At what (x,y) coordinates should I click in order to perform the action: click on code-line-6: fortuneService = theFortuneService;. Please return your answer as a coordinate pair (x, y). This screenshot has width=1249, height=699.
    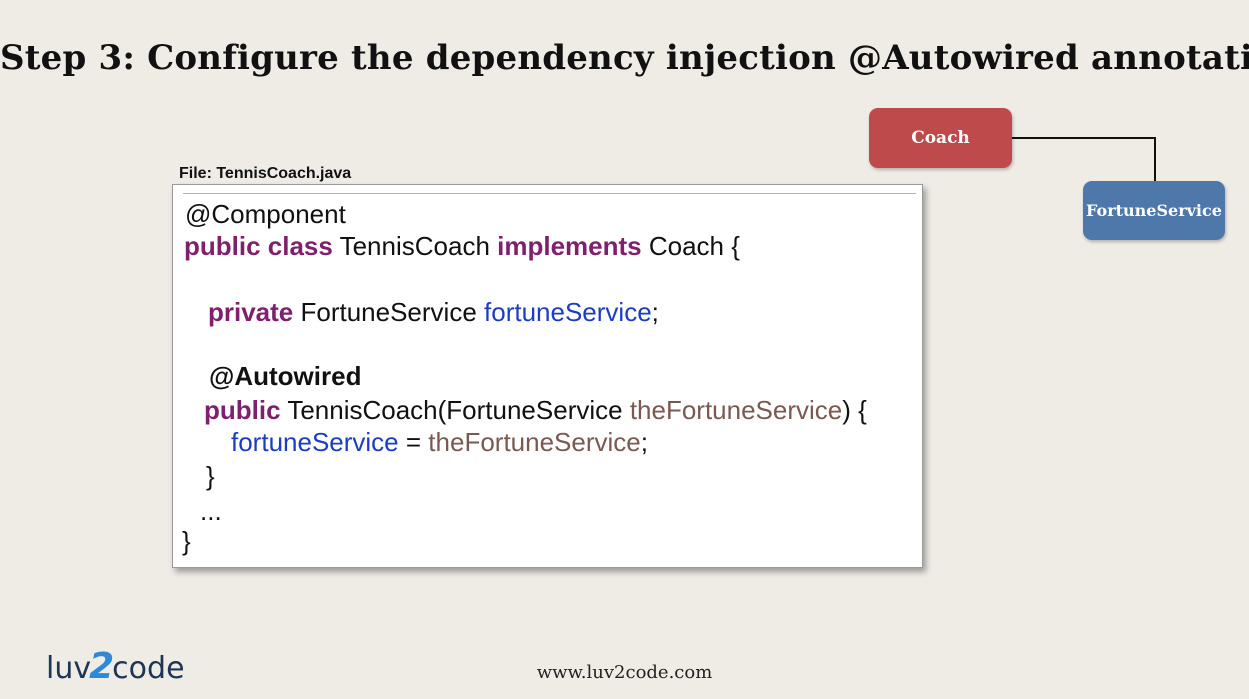
    Looking at the image, I should click on (439, 442).